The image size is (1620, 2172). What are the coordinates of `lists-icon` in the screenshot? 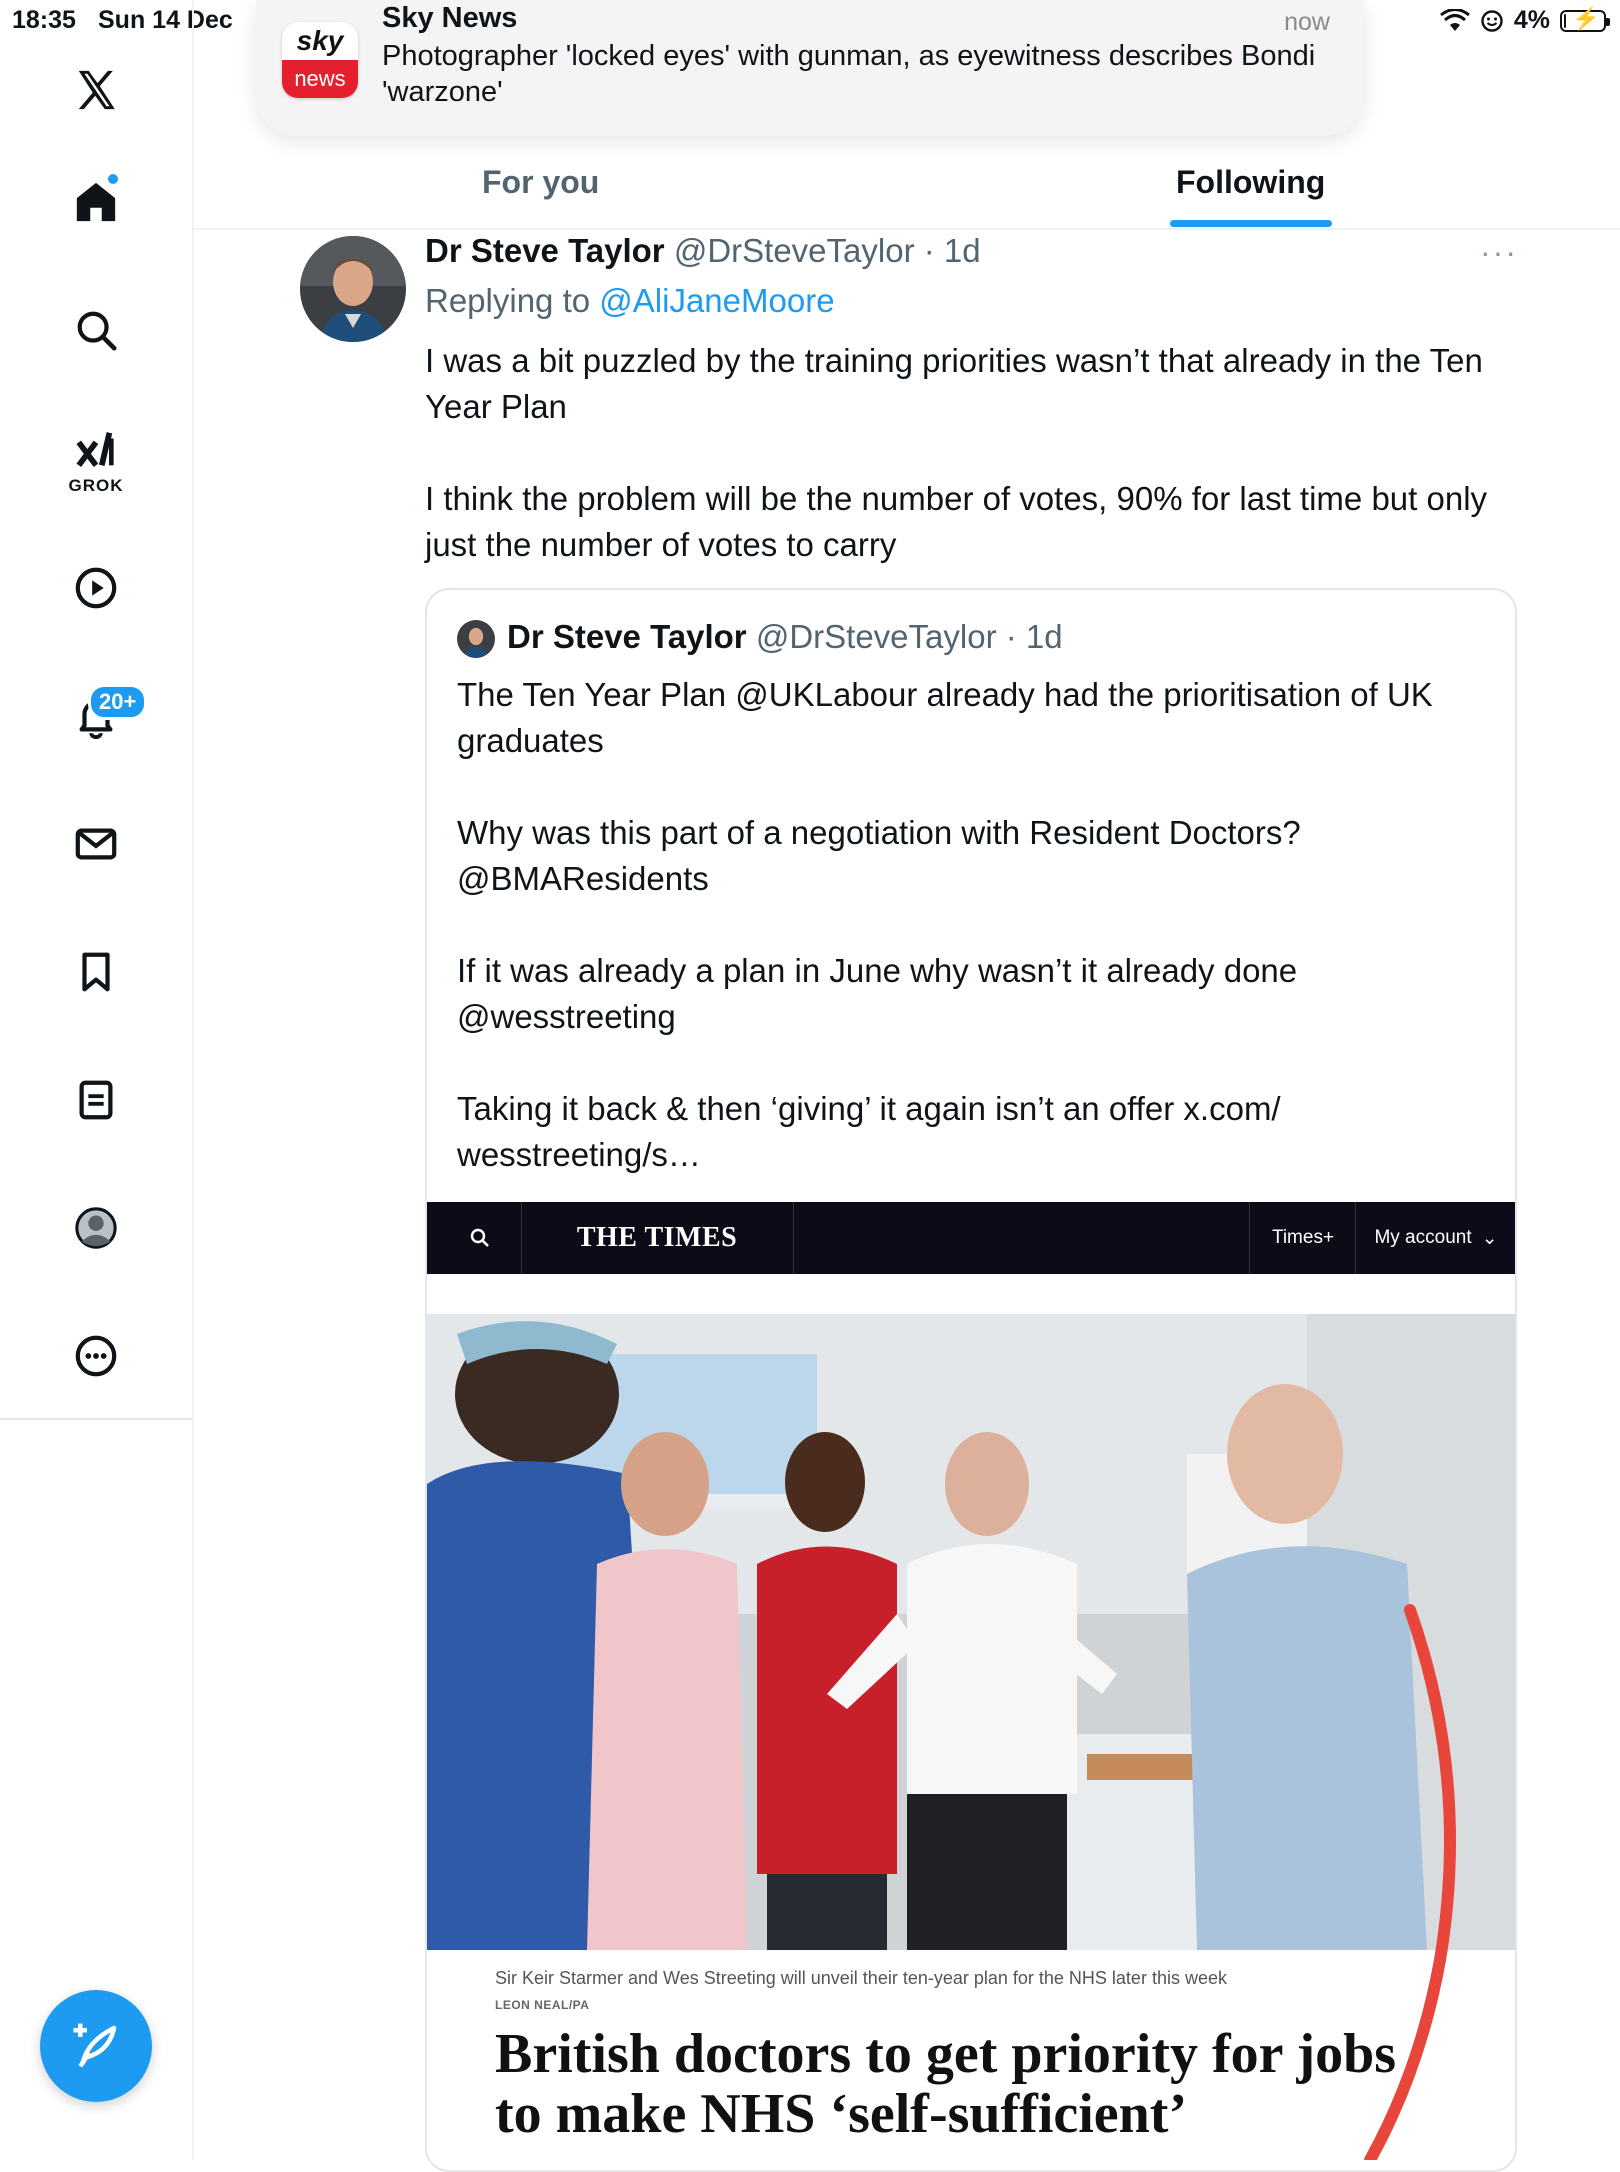 It's located at (96, 1100).